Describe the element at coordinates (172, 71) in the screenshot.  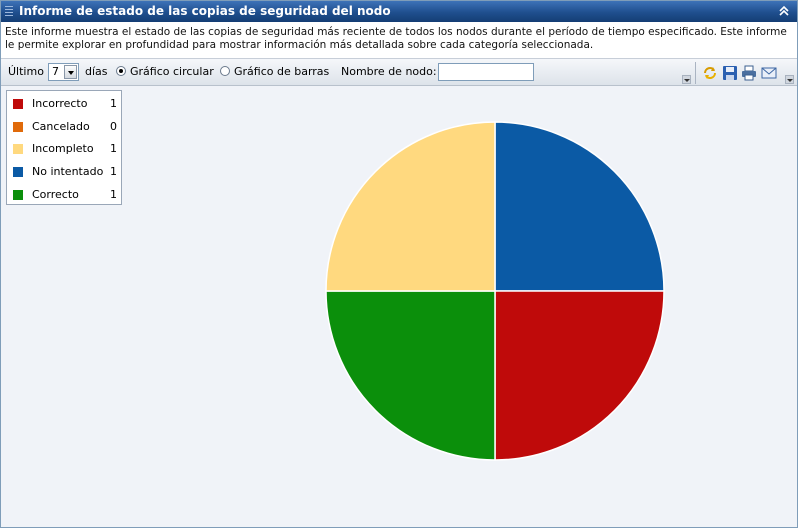
I see `pie-chart-label: Gráfico circular` at that location.